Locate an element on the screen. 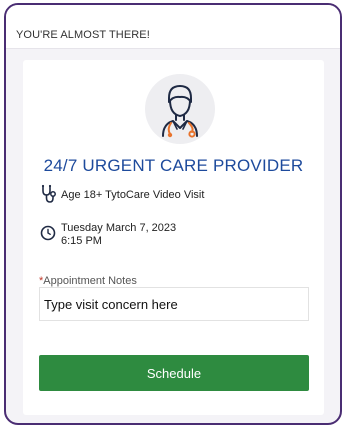  appointment-notes-input is located at coordinates (174, 304).